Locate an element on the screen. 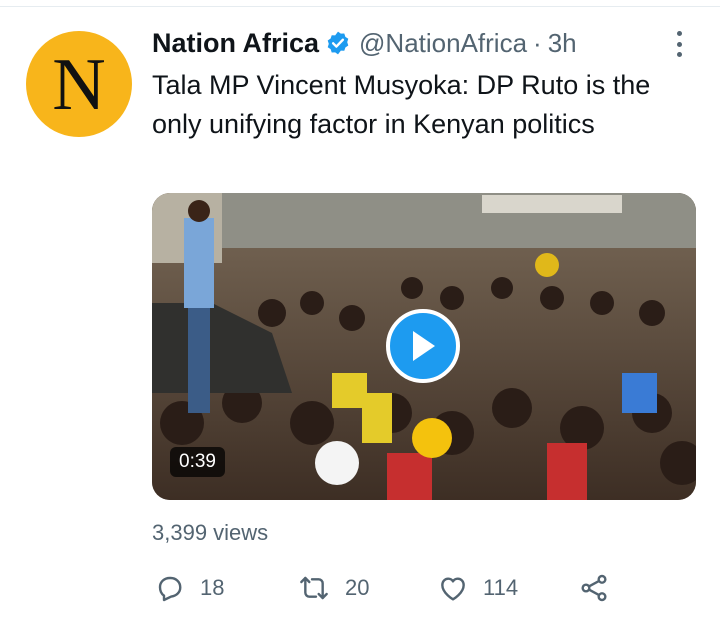 Image resolution: width=720 pixels, height=625 pixels. share-button is located at coordinates (594, 588).